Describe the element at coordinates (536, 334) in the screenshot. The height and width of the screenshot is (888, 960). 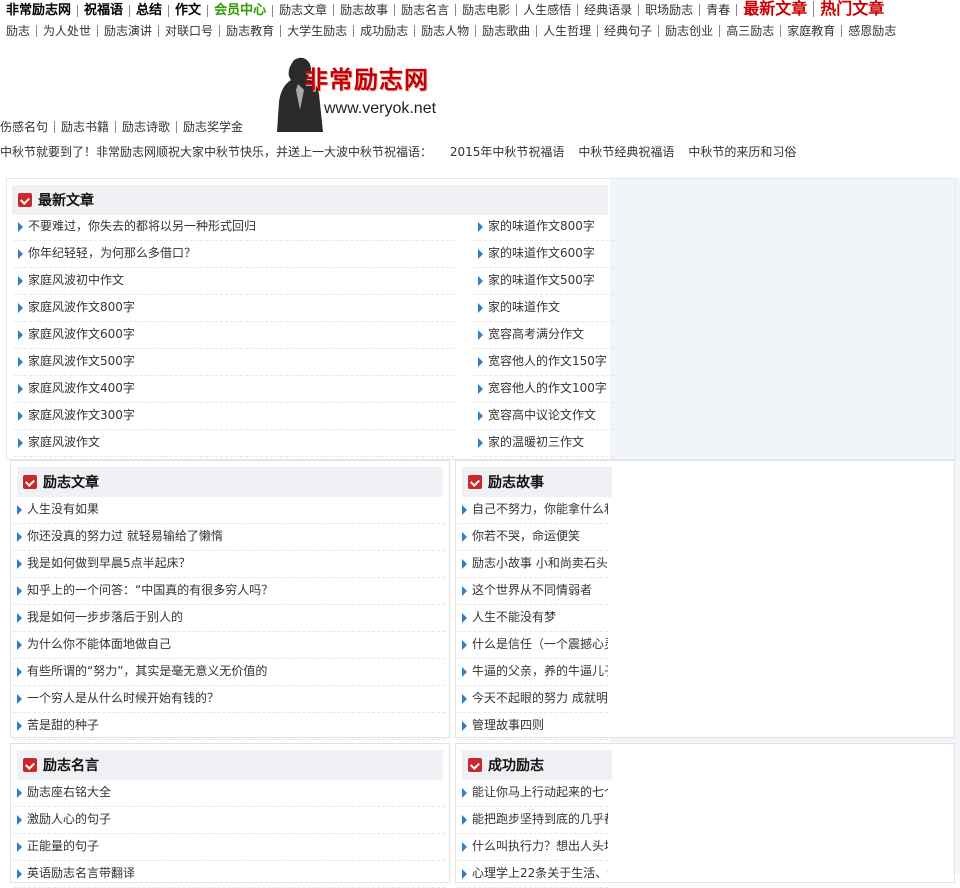
I see `article-link: 宽容高考满分作文` at that location.